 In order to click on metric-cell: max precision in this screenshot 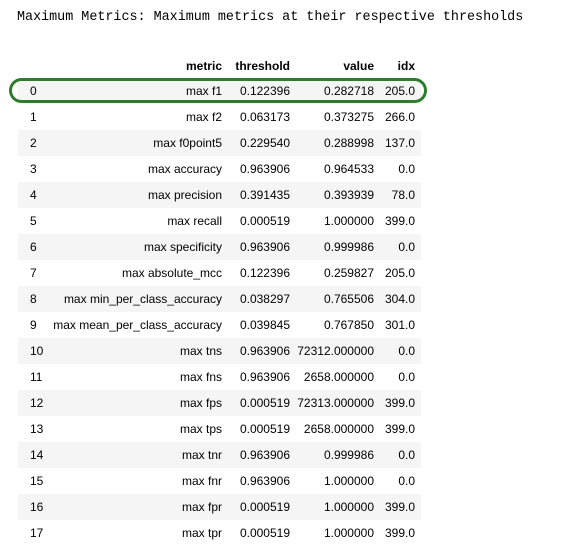, I will do `click(184, 195)`.